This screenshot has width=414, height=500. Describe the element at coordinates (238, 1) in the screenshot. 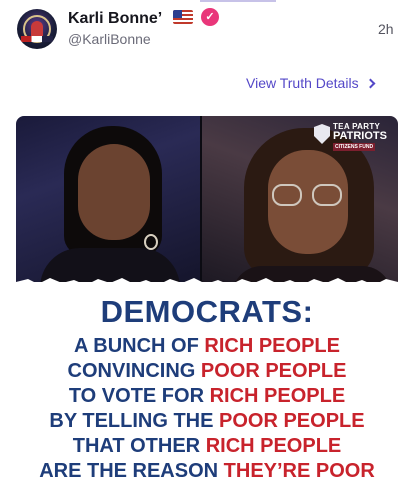

I see `top-indicator-bar` at that location.